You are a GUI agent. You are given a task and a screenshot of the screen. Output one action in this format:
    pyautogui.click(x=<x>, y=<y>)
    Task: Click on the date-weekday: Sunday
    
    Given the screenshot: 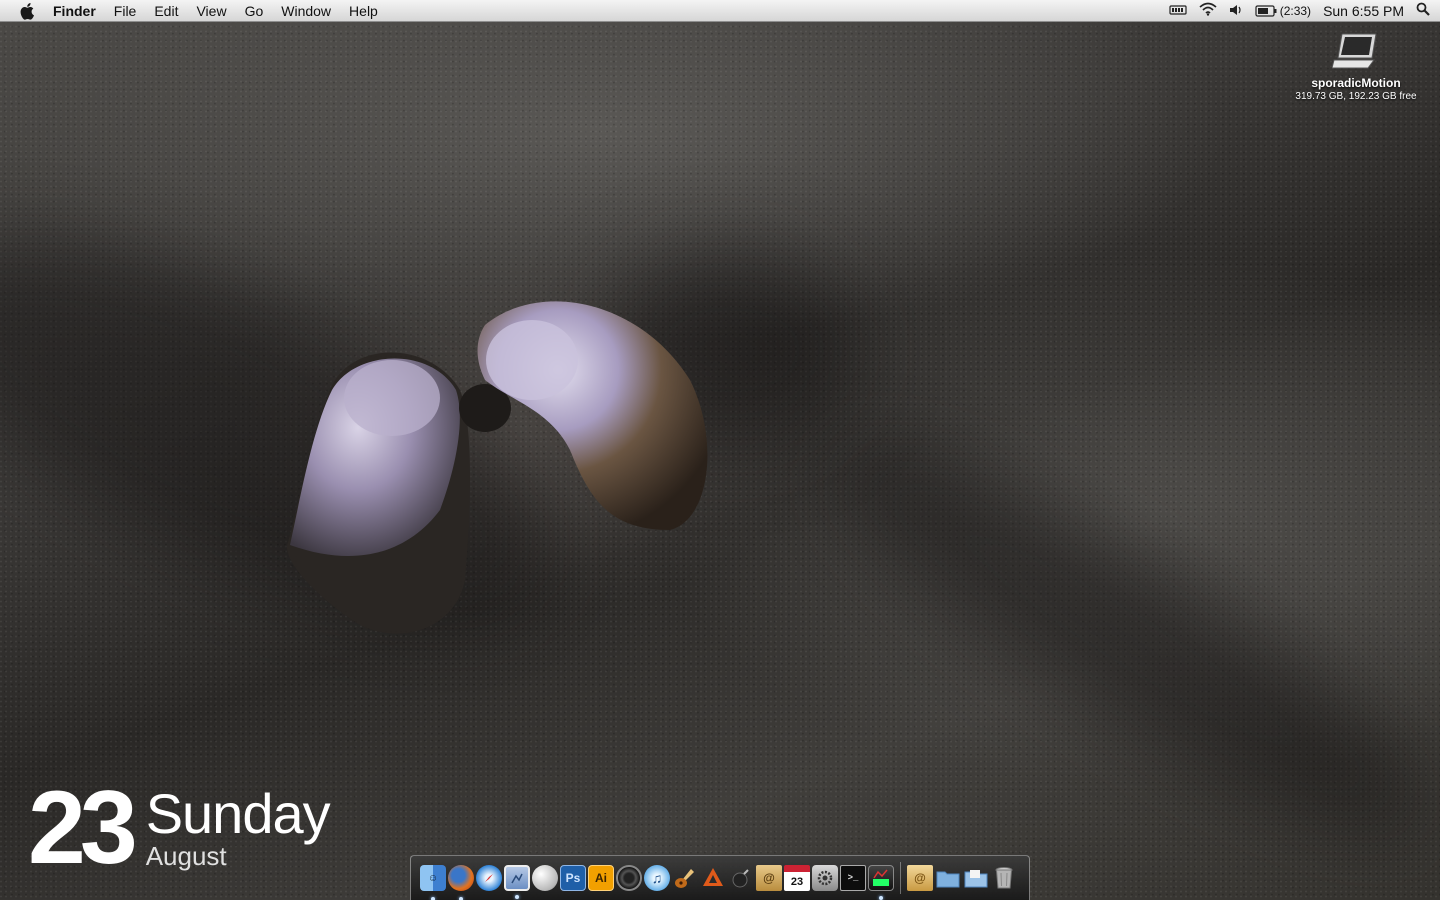 What is the action you would take?
    pyautogui.click(x=238, y=813)
    